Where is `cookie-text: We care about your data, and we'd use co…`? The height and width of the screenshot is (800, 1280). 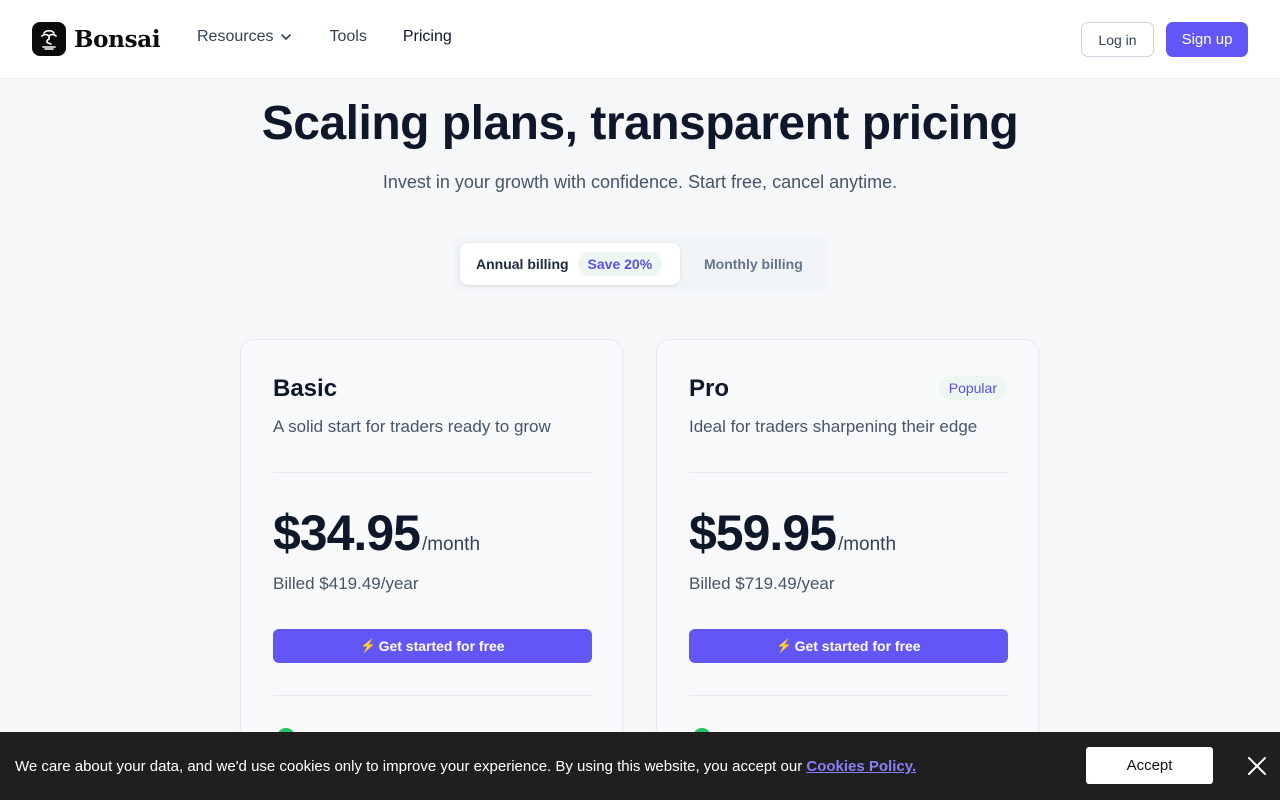 cookie-text: We care about your data, and we'd use co… is located at coordinates (411, 766).